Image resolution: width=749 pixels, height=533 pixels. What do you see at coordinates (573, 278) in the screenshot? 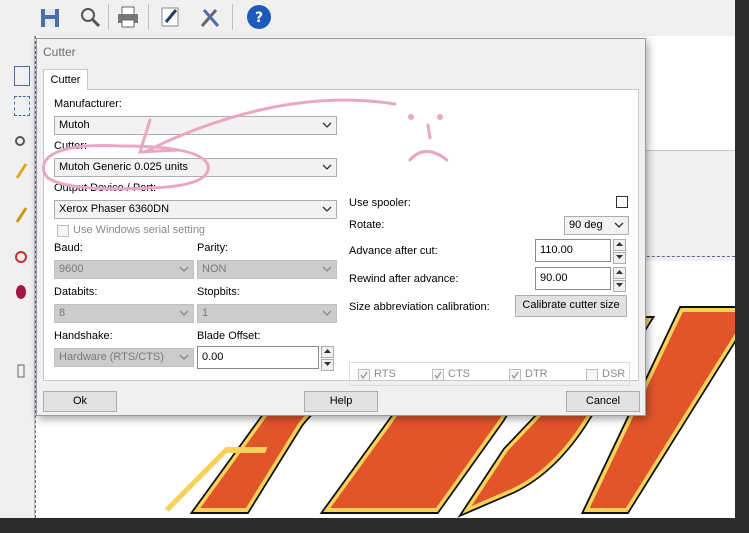
I see `rewind-after-advance-input: 90.00` at bounding box center [573, 278].